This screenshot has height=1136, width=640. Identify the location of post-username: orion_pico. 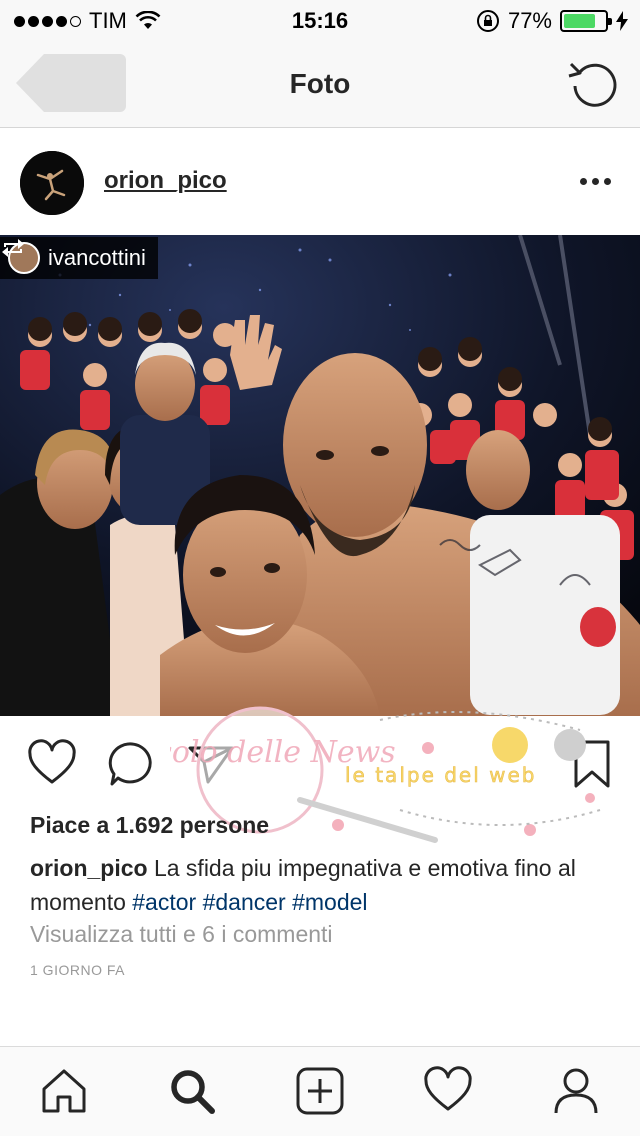
(165, 181).